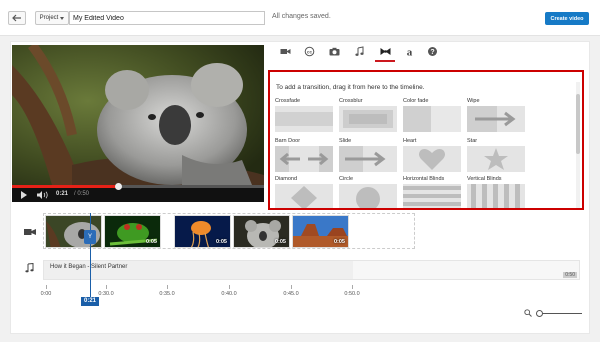 The image size is (600, 342). I want to click on svg-text: cc, so click(309, 51).